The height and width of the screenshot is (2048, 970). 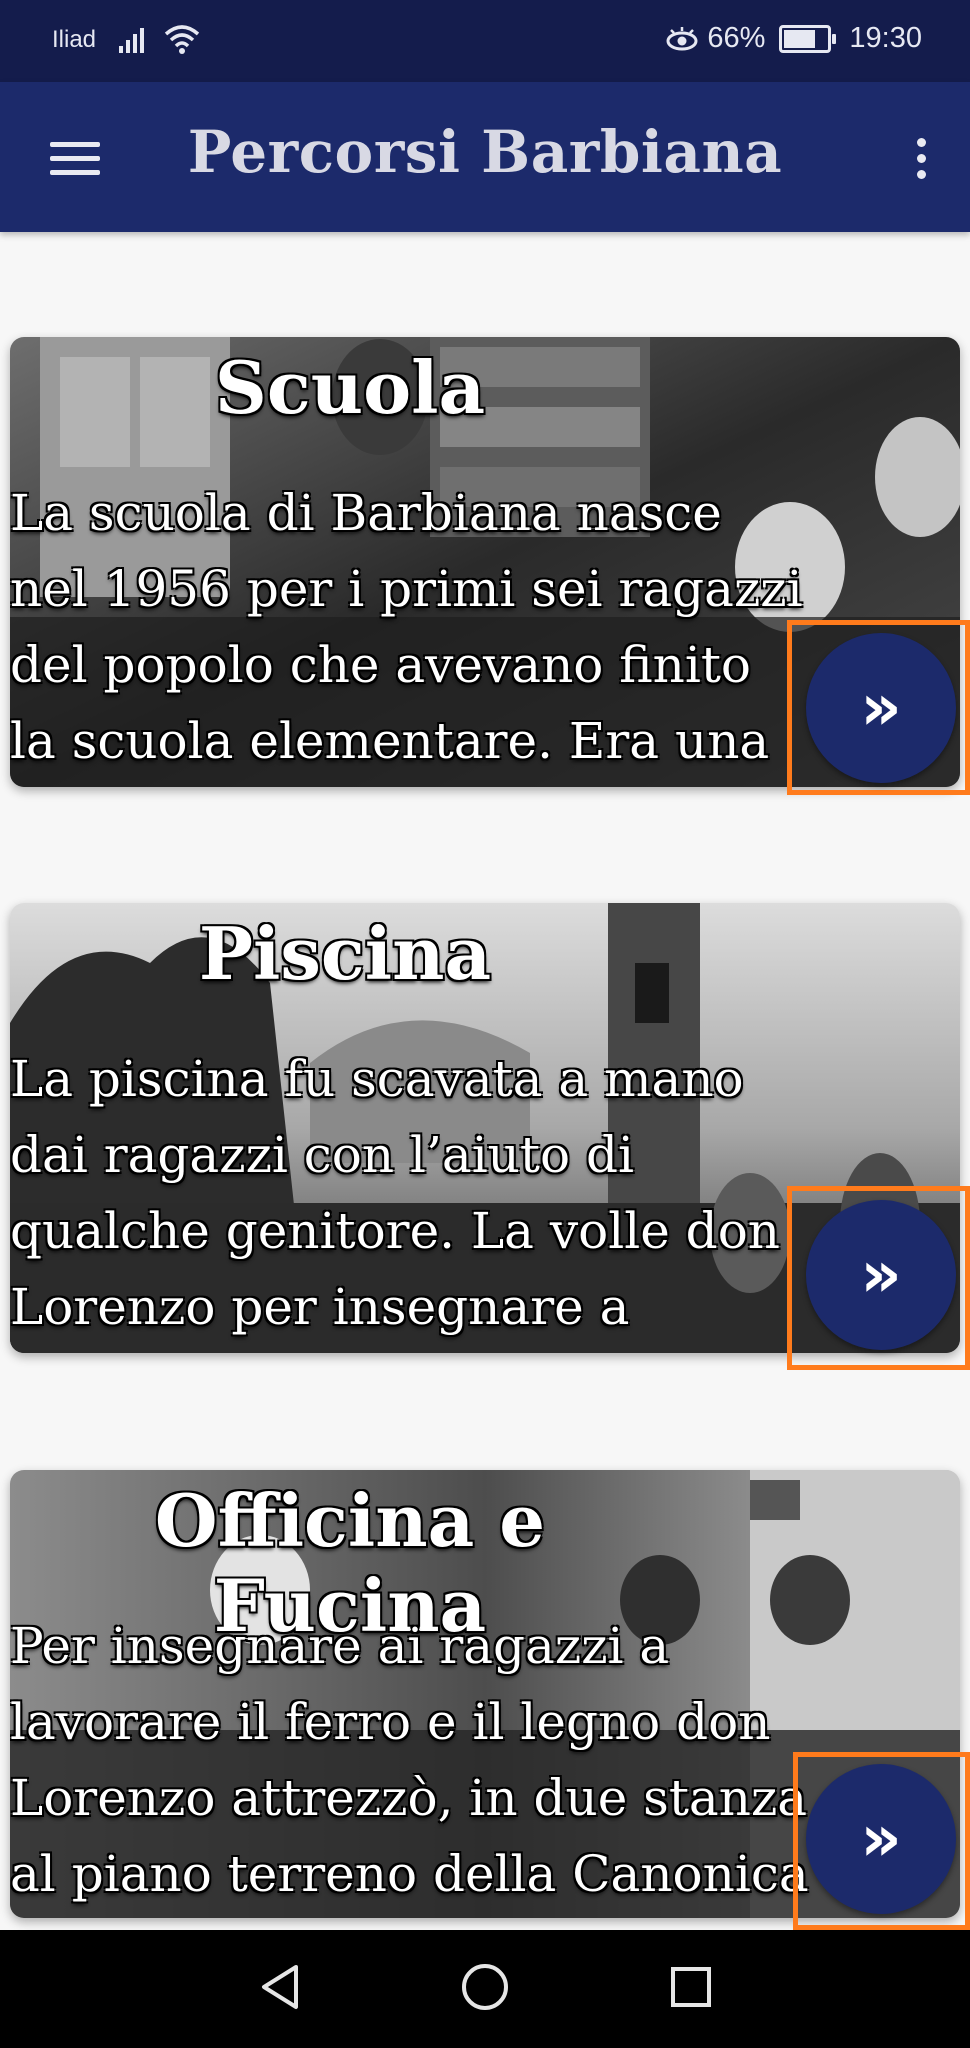 What do you see at coordinates (350, 387) in the screenshot?
I see `card-title: Scuola` at bounding box center [350, 387].